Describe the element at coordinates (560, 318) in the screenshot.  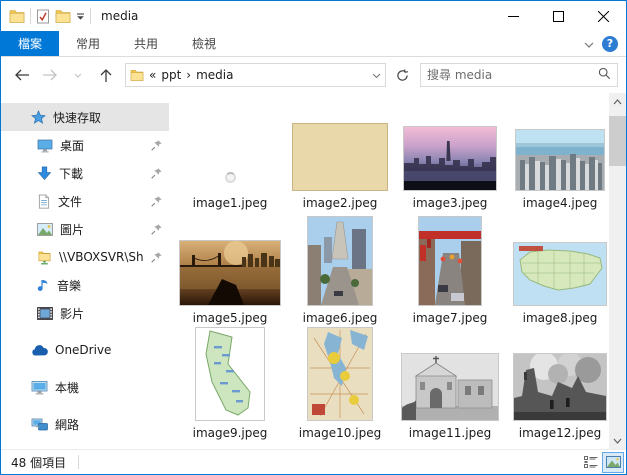
I see `file-name: image8.jpeg` at that location.